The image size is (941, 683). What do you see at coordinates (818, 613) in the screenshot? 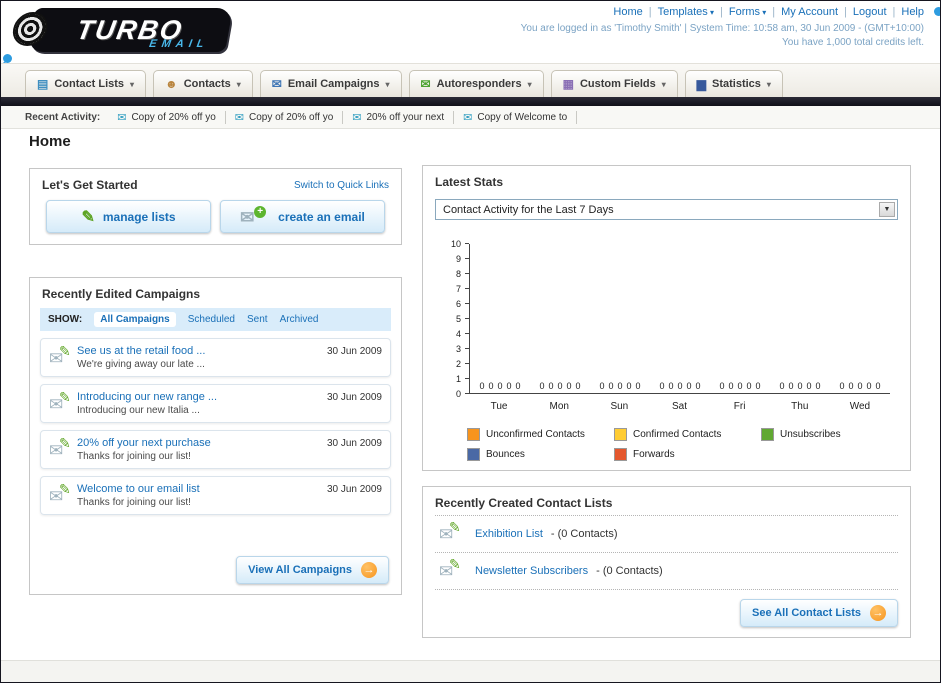
I see `see-all-contact-lists-button: See All Contact Lists →` at bounding box center [818, 613].